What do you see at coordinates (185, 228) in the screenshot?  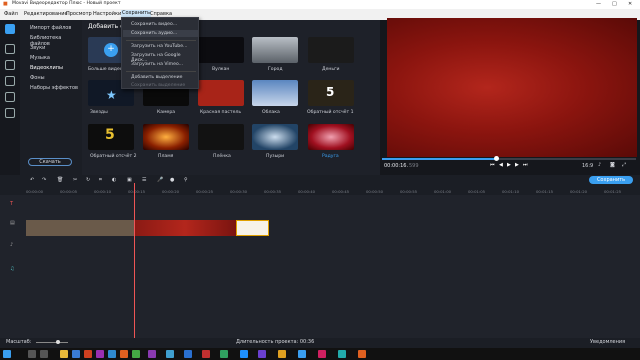 I see `video-clip-red-pastel` at bounding box center [185, 228].